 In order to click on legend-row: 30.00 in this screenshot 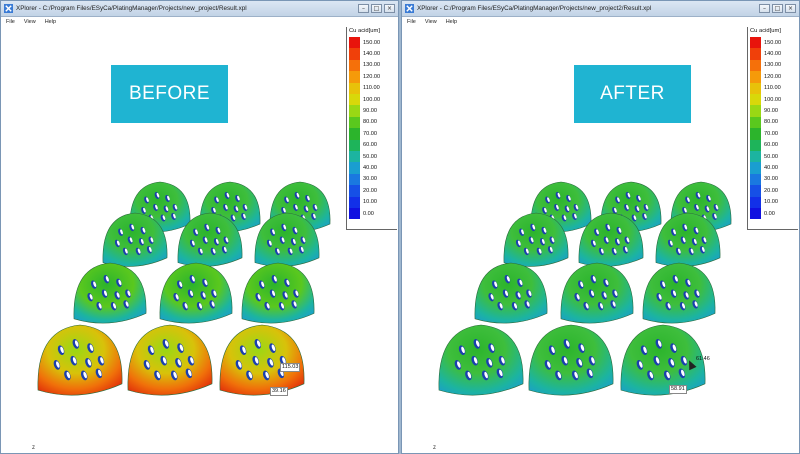, I will do `click(363, 179)`.